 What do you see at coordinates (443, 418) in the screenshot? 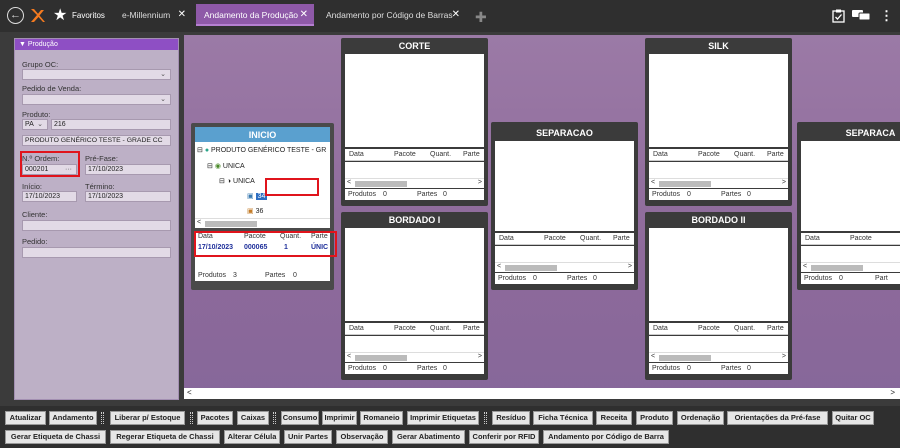
I see `imprimir-etiquetas-button: Imprimir Etiquetas` at bounding box center [443, 418].